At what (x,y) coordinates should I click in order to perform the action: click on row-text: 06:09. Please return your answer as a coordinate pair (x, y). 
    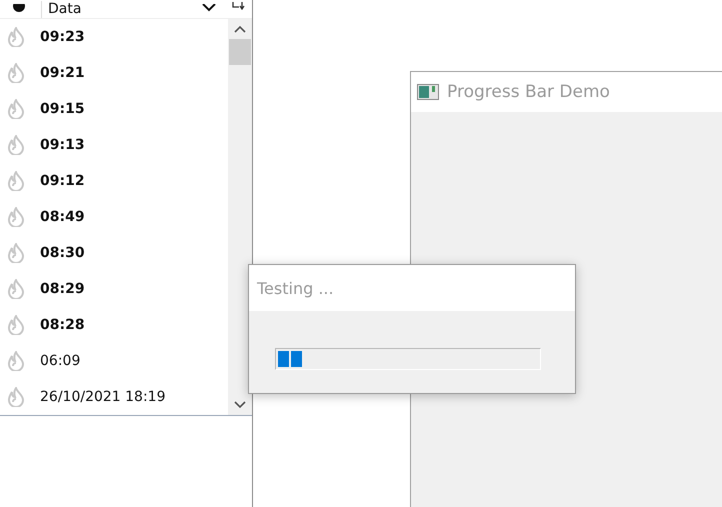
    Looking at the image, I should click on (60, 361).